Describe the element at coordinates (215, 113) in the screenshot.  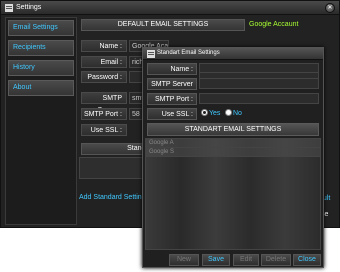
I see `ssl-yes-label: Yes` at that location.